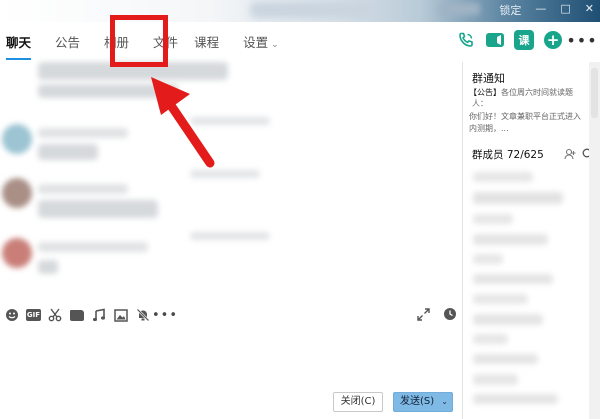 This screenshot has width=600, height=419. What do you see at coordinates (510, 10) in the screenshot?
I see `lock-button: 锁定` at bounding box center [510, 10].